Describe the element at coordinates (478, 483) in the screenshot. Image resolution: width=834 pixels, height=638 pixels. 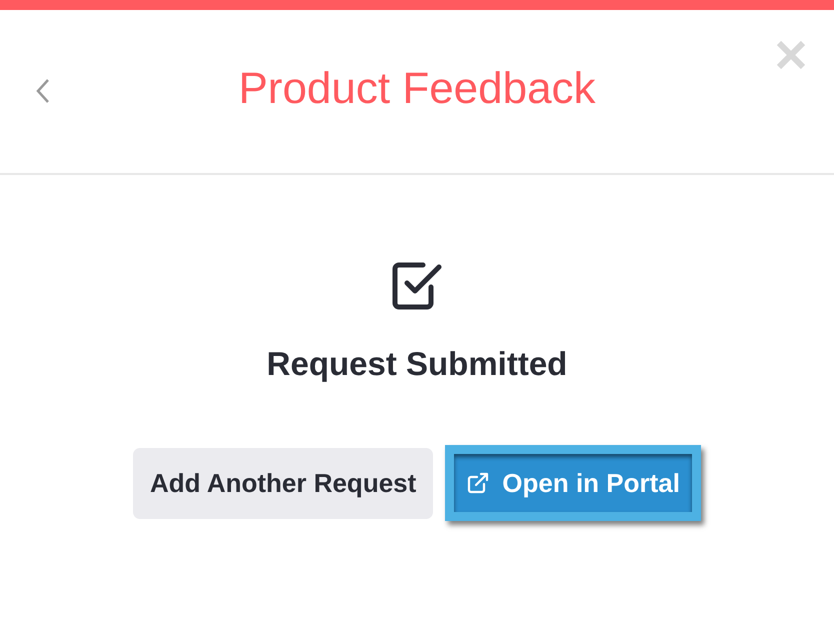
I see `external-link-icon` at that location.